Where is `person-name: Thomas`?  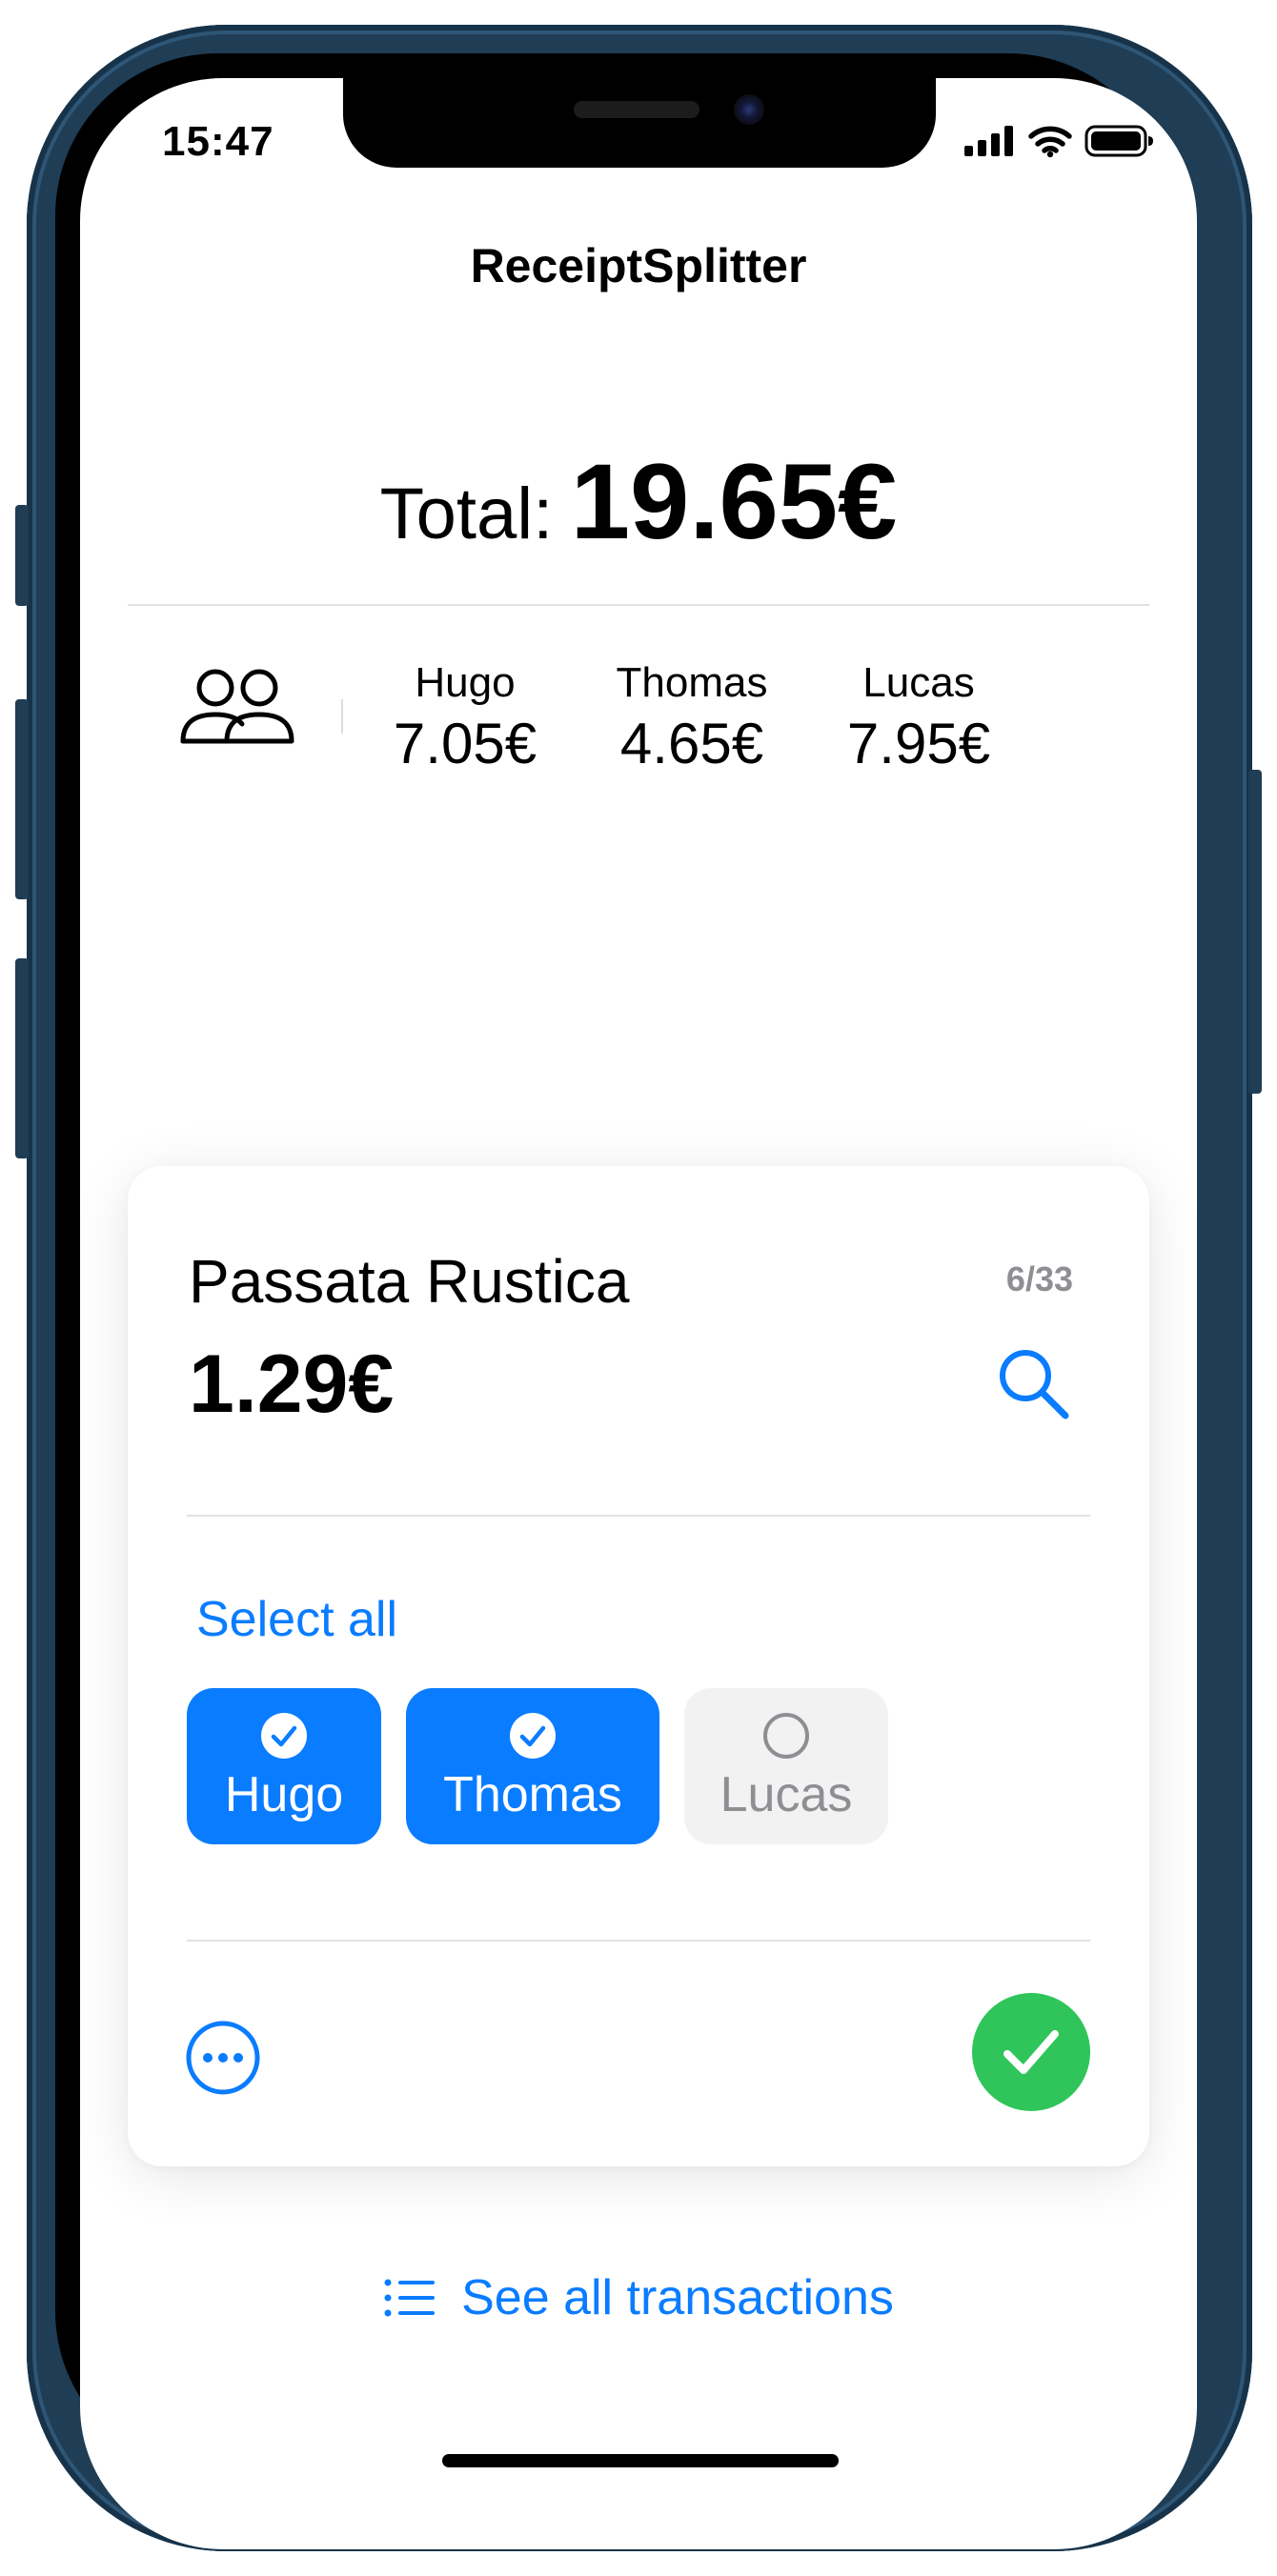
person-name: Thomas is located at coordinates (692, 683).